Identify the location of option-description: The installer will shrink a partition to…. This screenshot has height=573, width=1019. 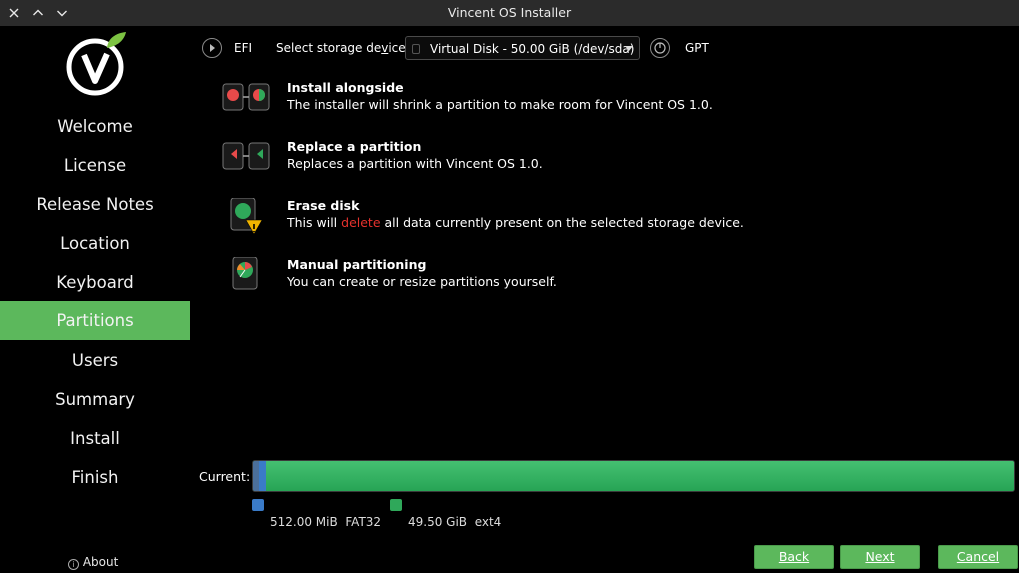
(500, 104).